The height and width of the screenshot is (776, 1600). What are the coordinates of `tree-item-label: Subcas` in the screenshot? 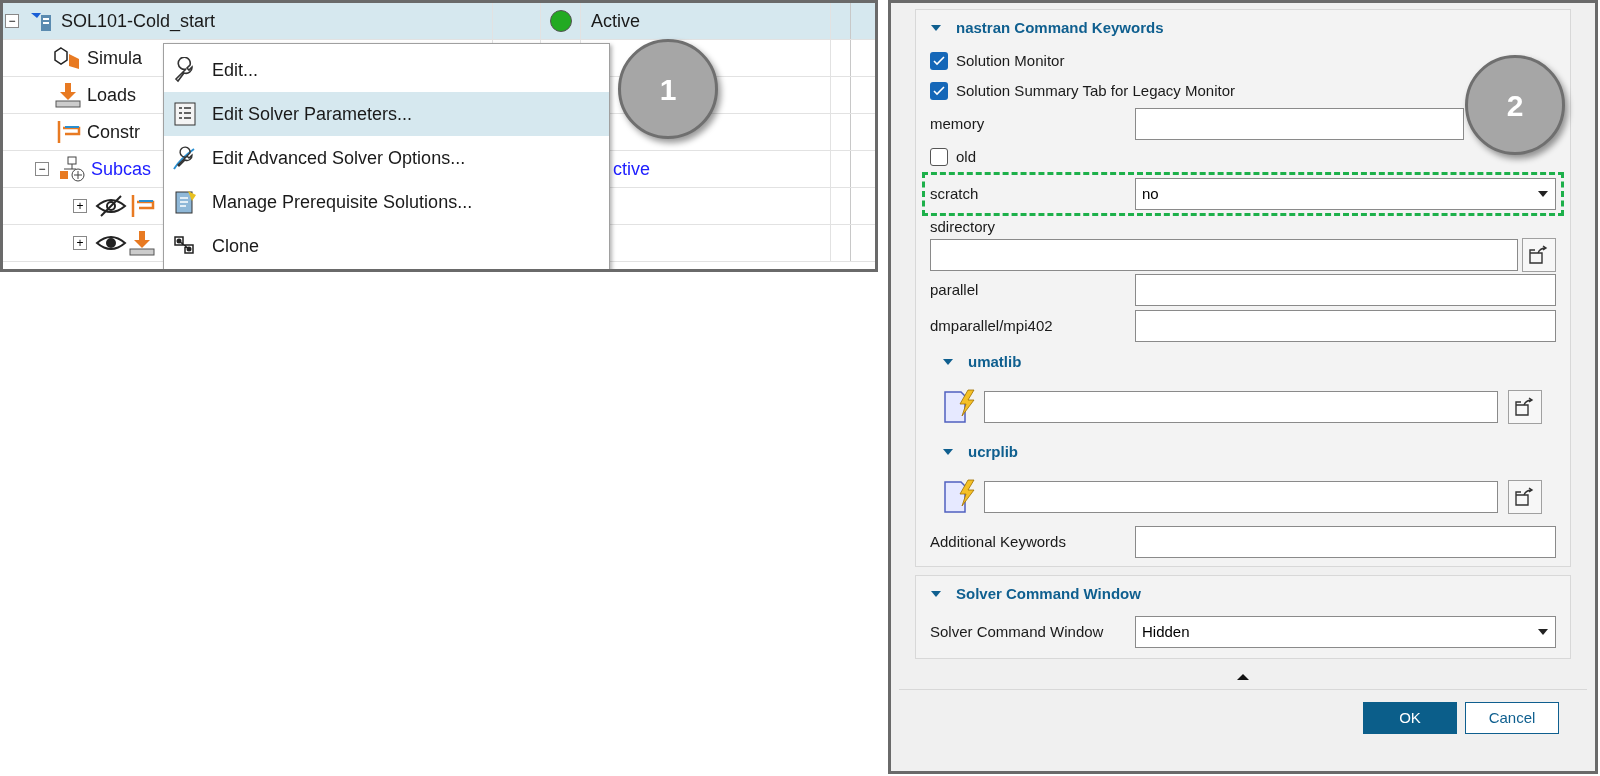 It's located at (121, 169).